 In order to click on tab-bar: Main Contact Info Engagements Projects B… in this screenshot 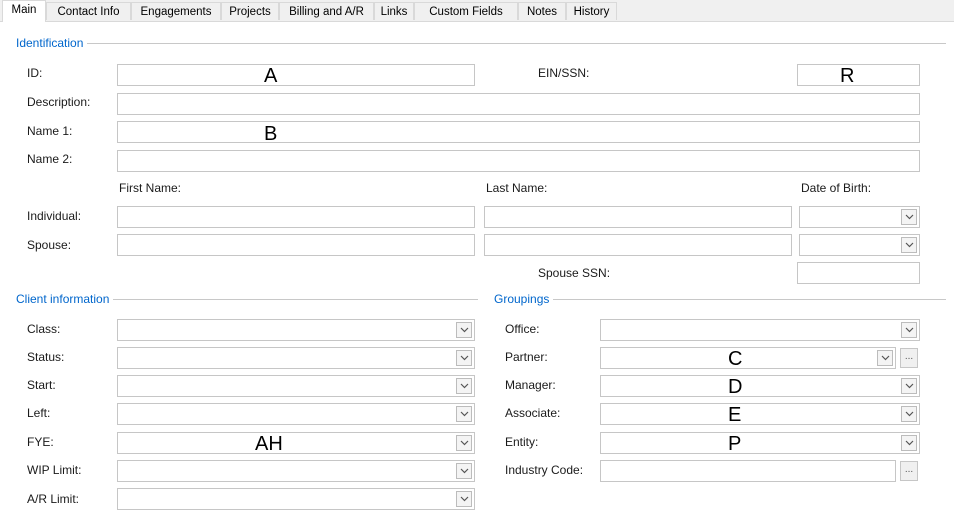, I will do `click(477, 11)`.